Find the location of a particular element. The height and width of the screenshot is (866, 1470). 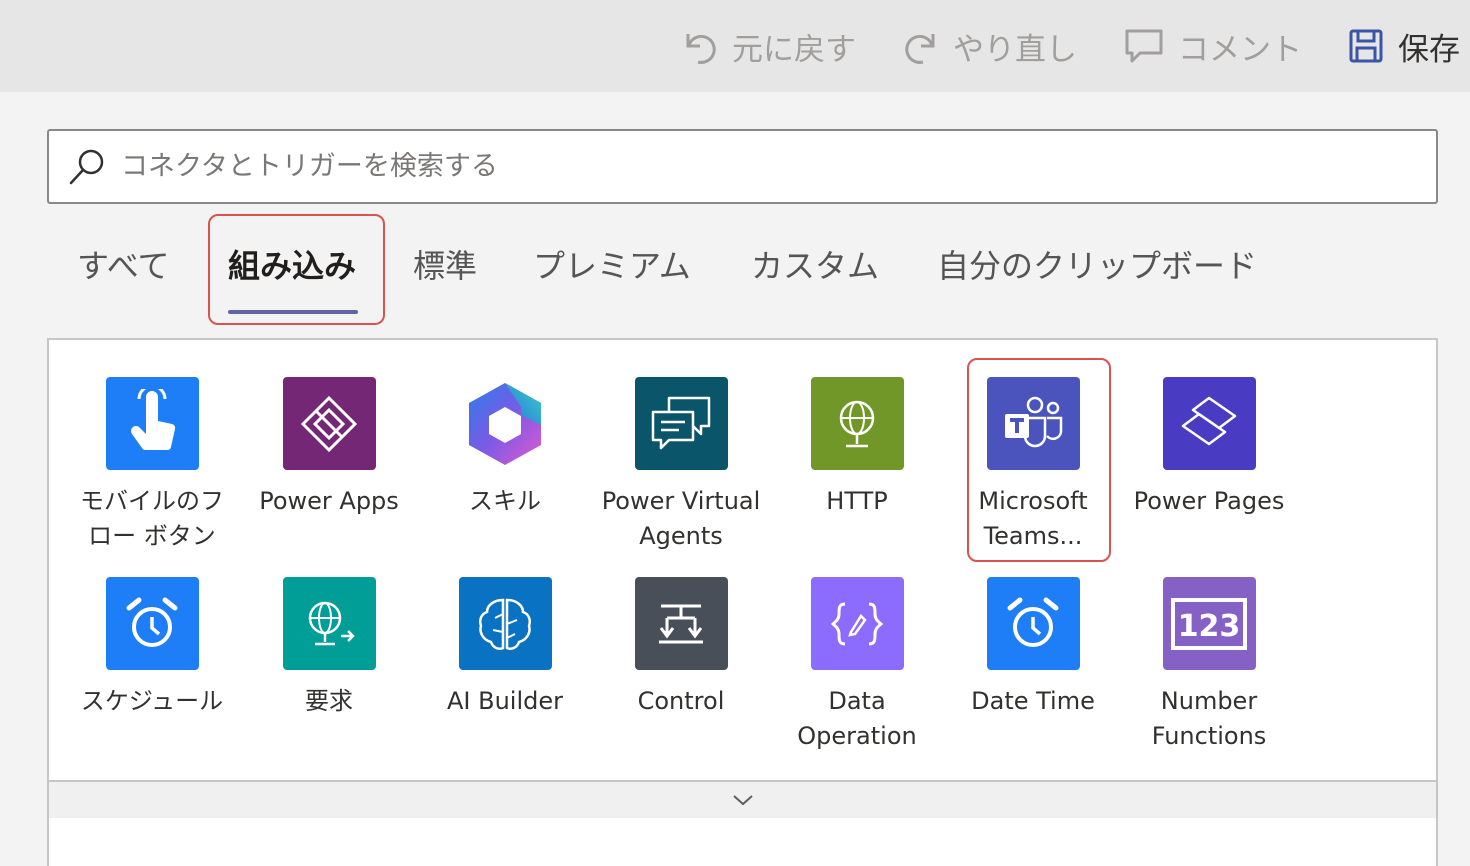

chevron-down-icon is located at coordinates (742, 800).